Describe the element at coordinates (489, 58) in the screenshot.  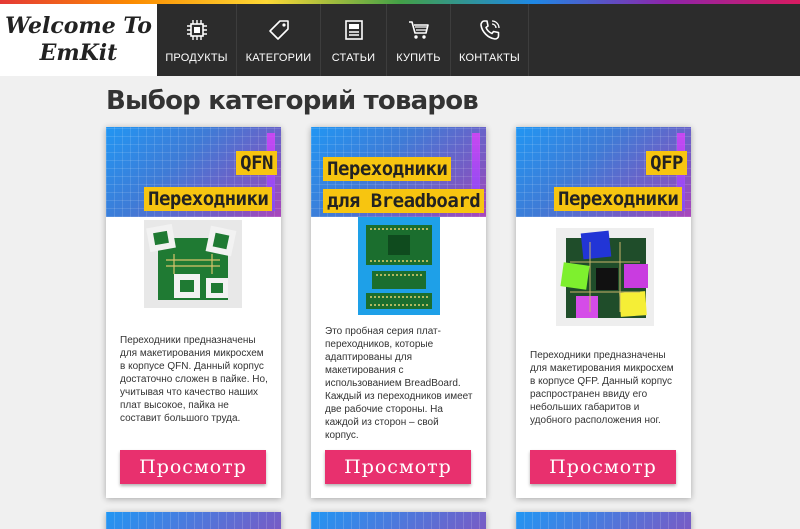
I see `nav-label-contacts: КОНТАКТЫ` at that location.